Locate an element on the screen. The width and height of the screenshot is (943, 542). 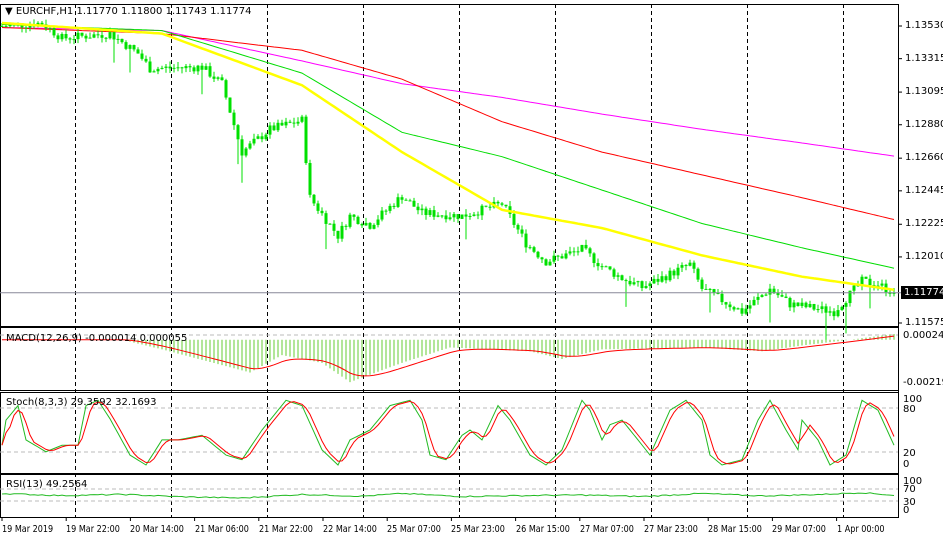
symbol-label: EURCHF,H1 is located at coordinates (44, 11).